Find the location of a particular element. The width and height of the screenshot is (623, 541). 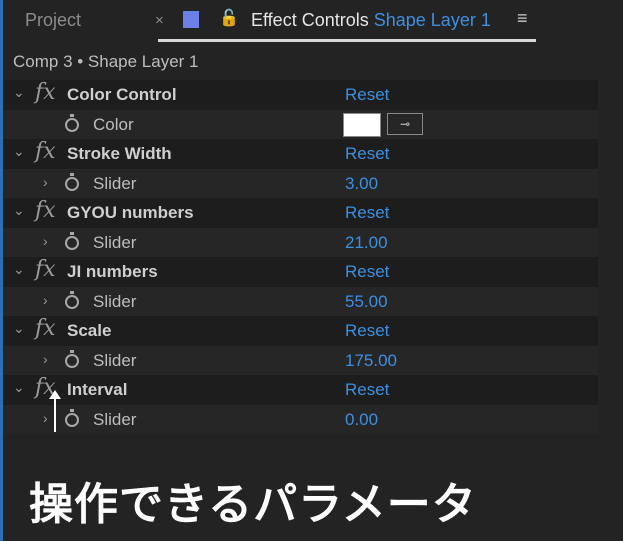

slider-value: 55.00 is located at coordinates (366, 302).